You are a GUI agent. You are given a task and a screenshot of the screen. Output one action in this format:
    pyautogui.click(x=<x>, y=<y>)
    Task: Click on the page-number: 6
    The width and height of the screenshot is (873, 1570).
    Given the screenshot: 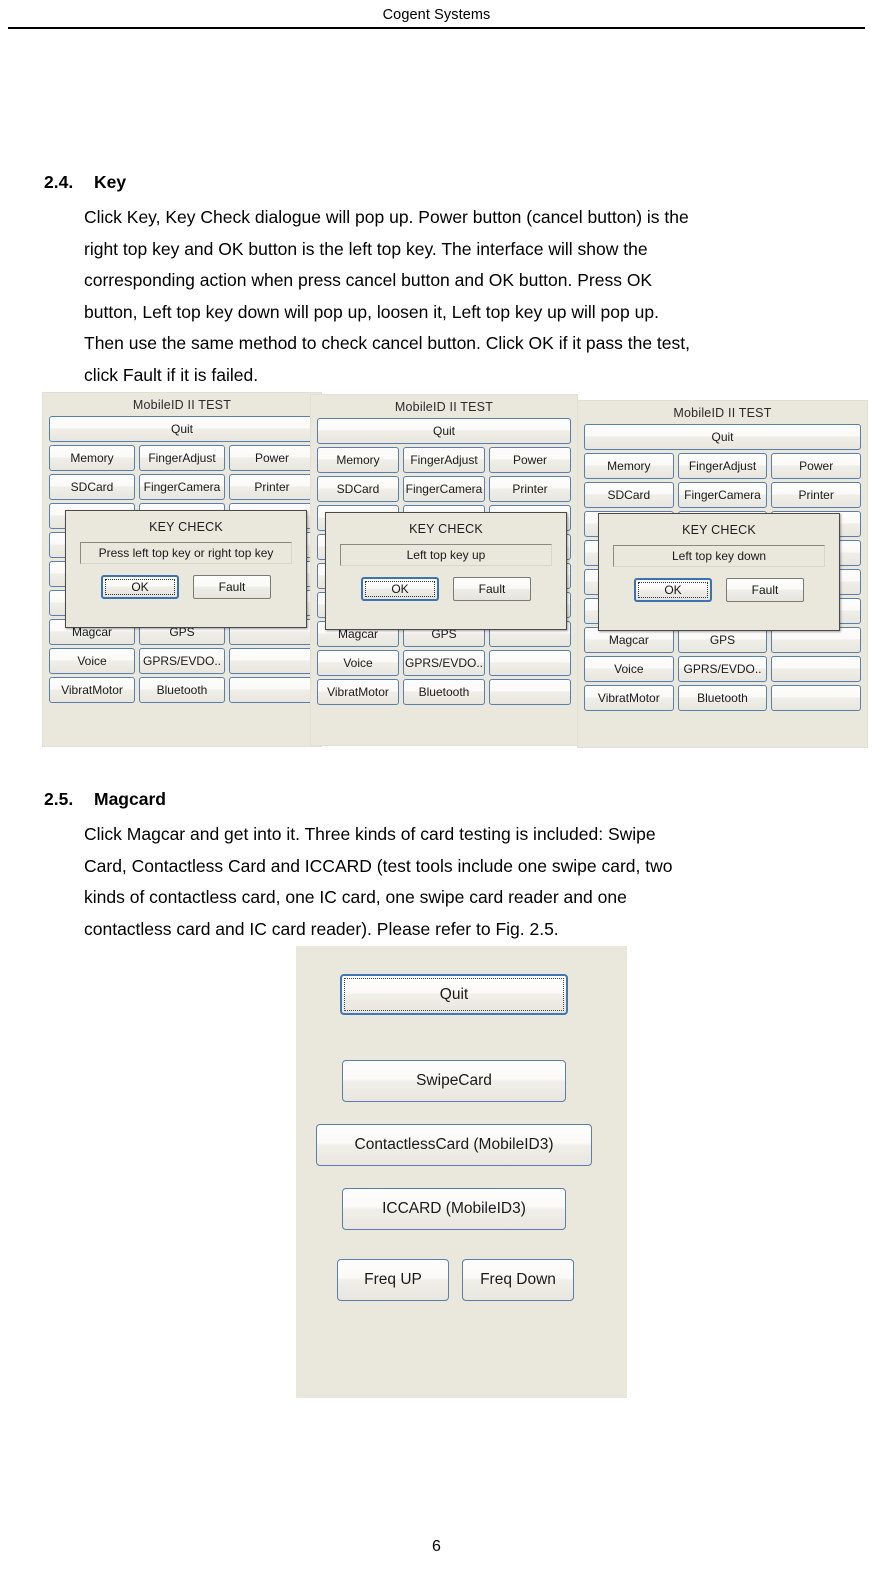 What is the action you would take?
    pyautogui.click(x=436, y=1546)
    